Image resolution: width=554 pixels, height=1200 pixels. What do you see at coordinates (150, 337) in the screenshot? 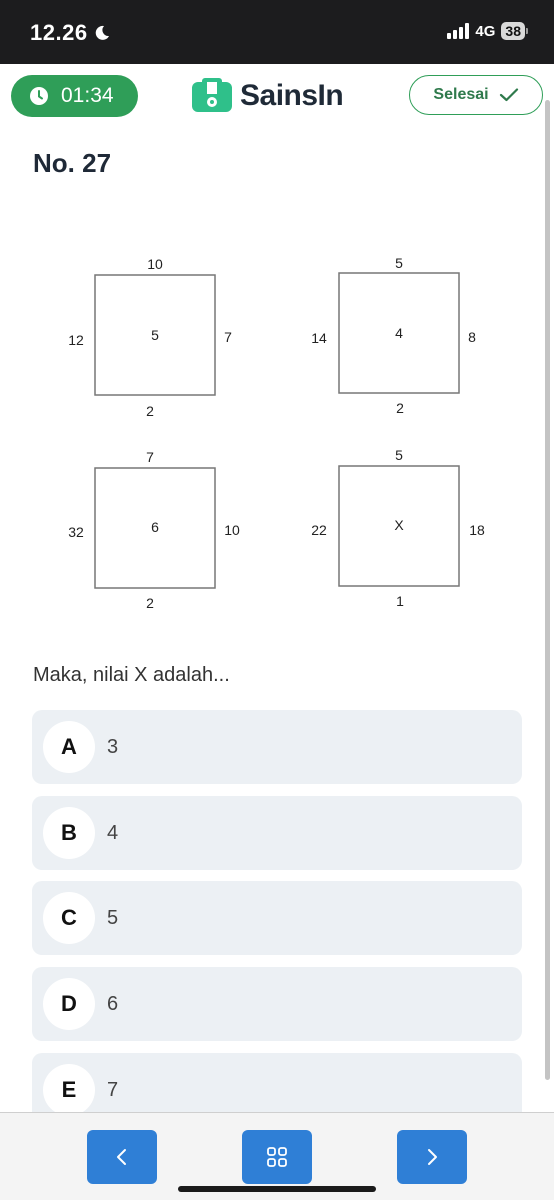
I see `figure-square-1: 10 12 5 7 2` at bounding box center [150, 337].